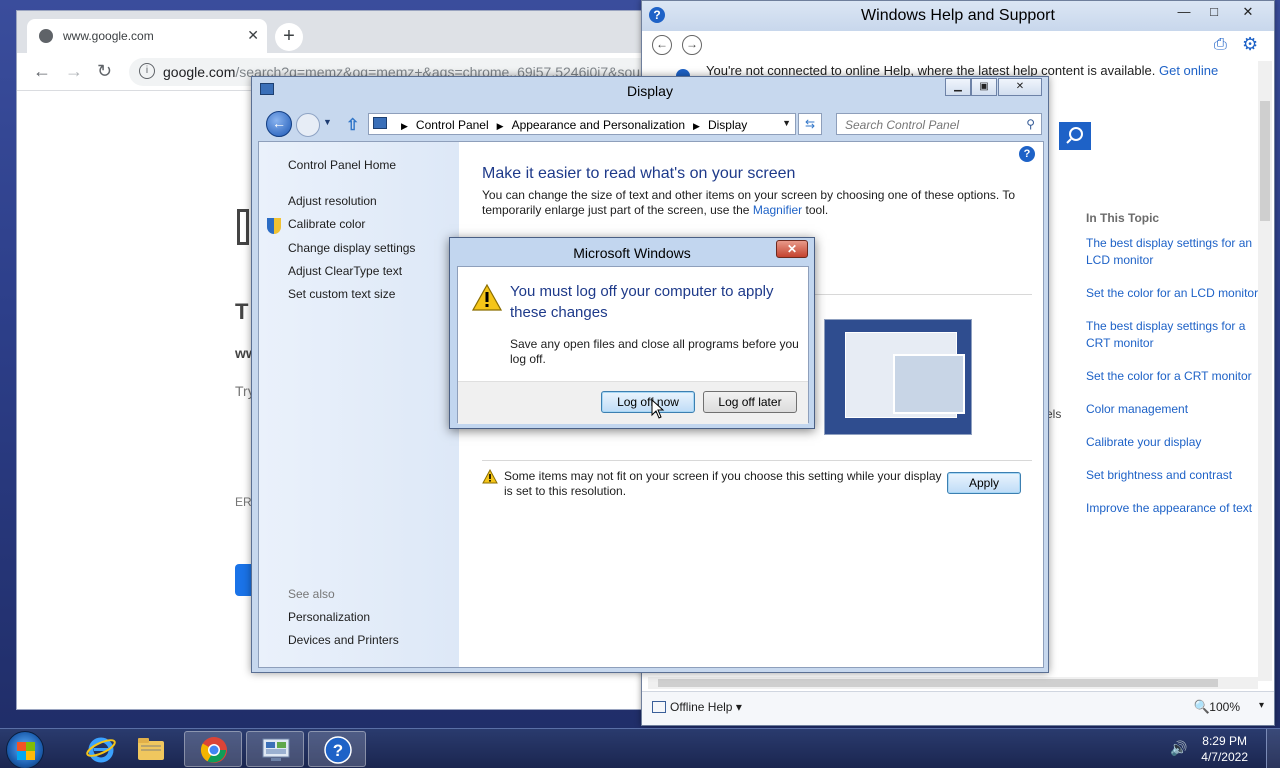 The height and width of the screenshot is (768, 1280). I want to click on chevron-down-icon: ▼, so click(786, 123).